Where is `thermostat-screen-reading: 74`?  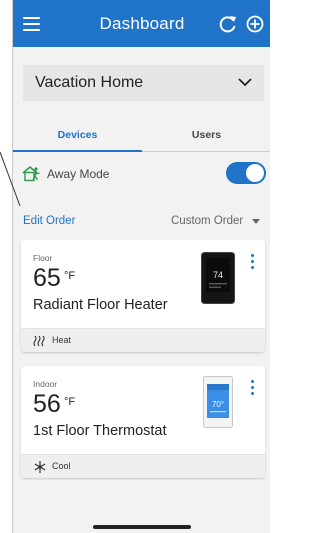
thermostat-screen-reading: 74 is located at coordinates (218, 275).